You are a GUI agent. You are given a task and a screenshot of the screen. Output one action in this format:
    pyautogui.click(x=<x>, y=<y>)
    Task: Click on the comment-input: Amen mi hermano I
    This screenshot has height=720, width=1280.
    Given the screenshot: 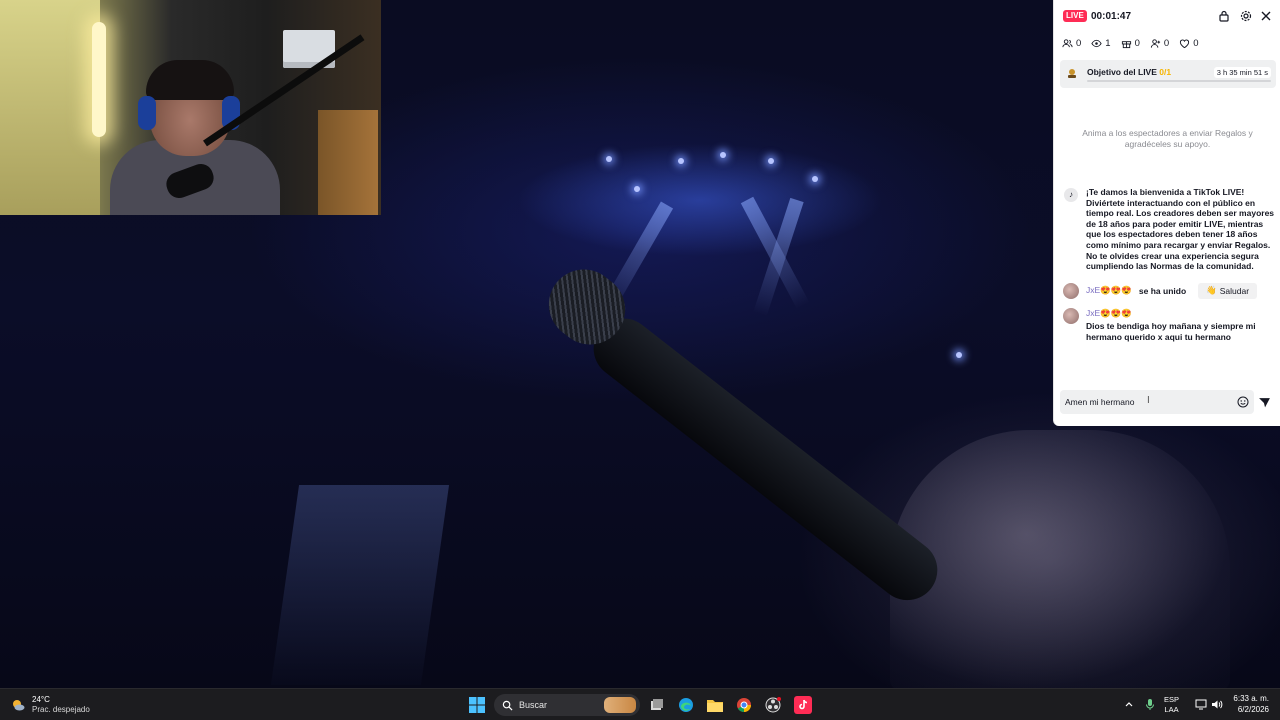 What is the action you would take?
    pyautogui.click(x=1157, y=402)
    